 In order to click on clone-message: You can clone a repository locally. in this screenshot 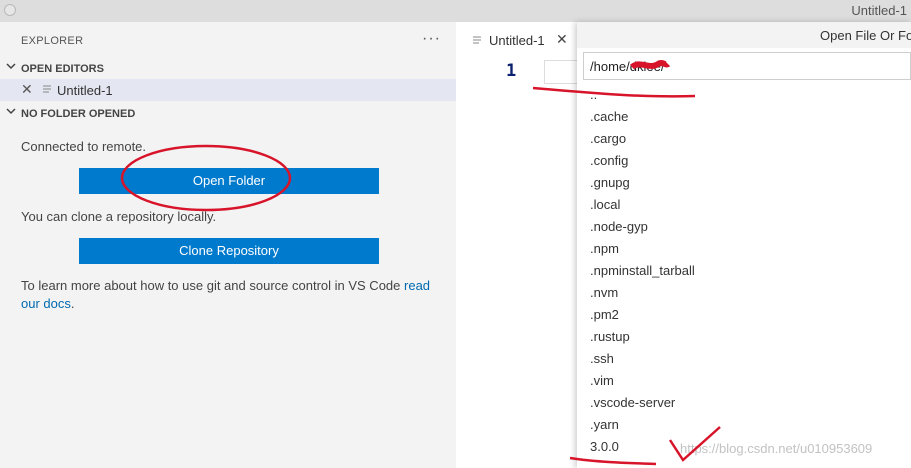, I will do `click(119, 216)`.